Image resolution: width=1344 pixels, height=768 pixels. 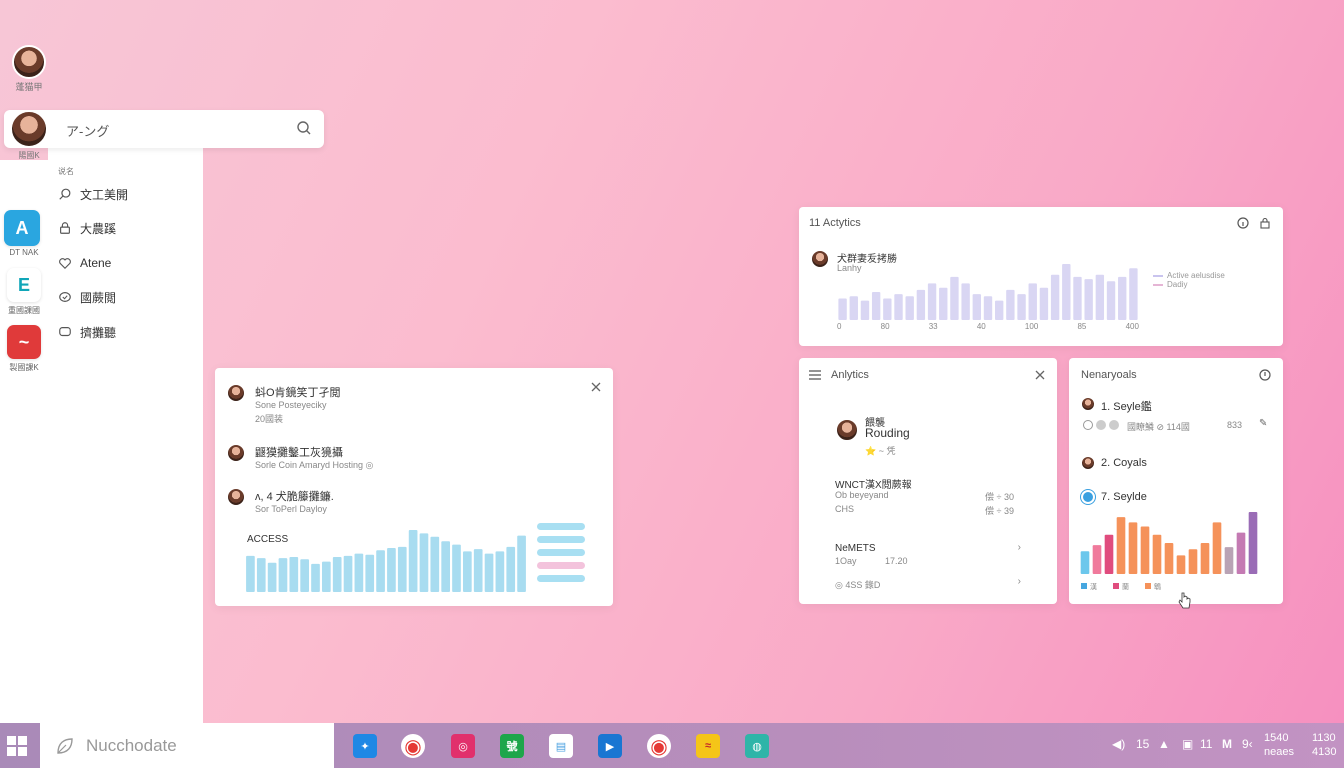 I want to click on taskbar-app-runner: ✦, so click(x=365, y=746).